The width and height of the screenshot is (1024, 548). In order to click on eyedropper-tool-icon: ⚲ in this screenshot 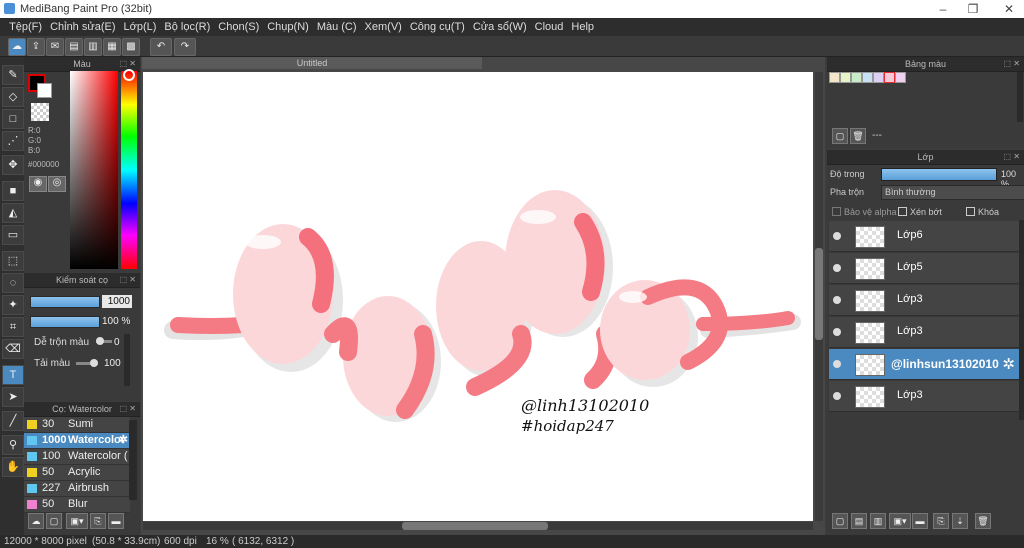, I will do `click(13, 445)`.